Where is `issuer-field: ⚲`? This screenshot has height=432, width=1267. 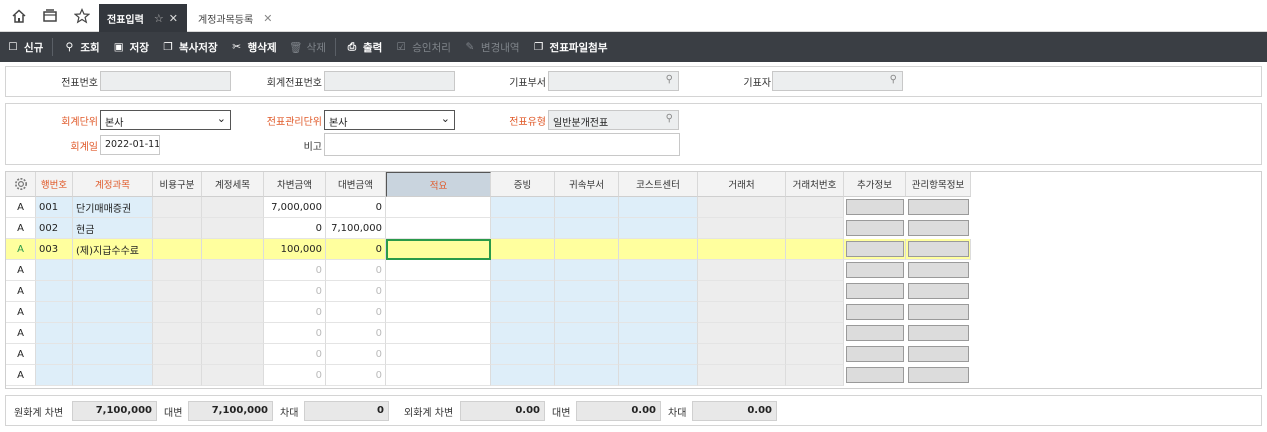
issuer-field: ⚲ is located at coordinates (837, 81).